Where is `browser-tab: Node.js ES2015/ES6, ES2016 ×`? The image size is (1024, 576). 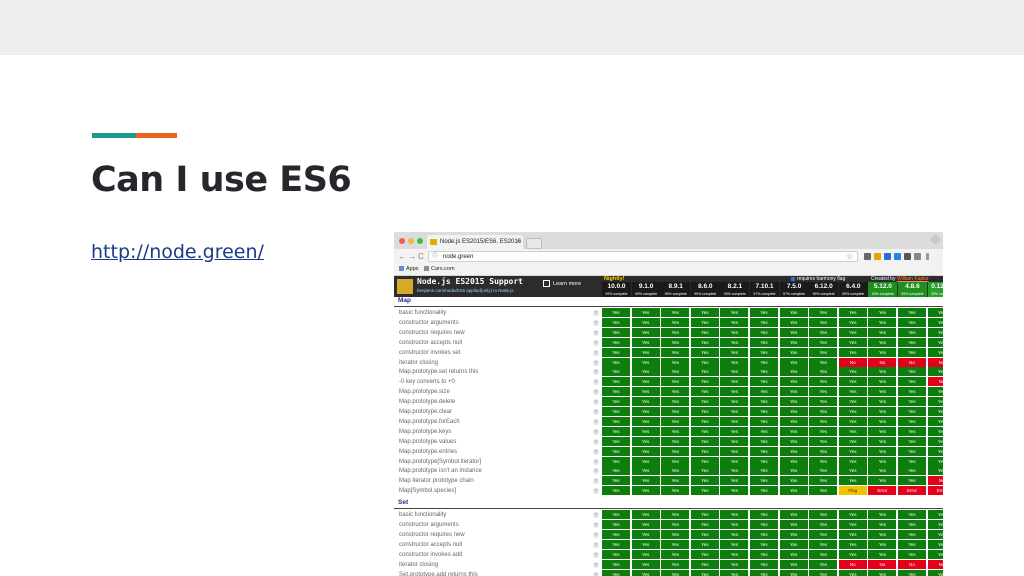 browser-tab: Node.js ES2015/ES6, ES2016 × is located at coordinates (475, 242).